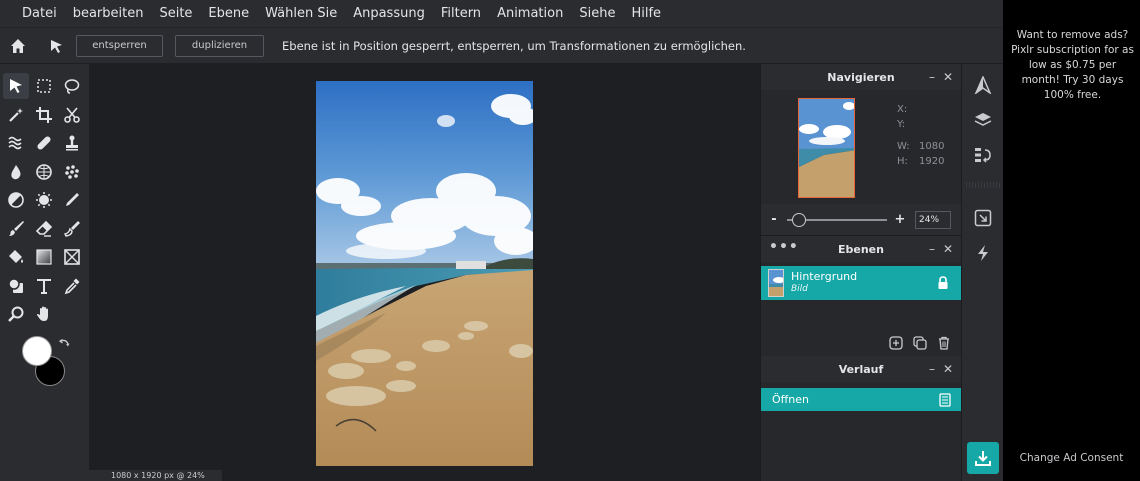 Image resolution: width=1140 pixels, height=481 pixels. Describe the element at coordinates (461, 13) in the screenshot. I see `menu-filter: Filtern` at that location.